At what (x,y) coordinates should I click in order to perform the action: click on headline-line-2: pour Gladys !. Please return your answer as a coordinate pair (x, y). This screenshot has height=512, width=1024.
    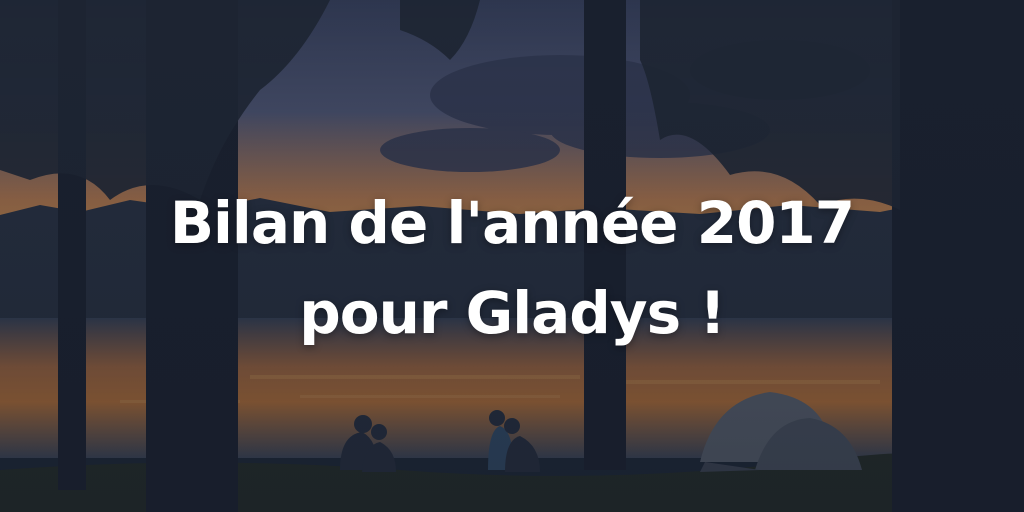
    Looking at the image, I should click on (512, 313).